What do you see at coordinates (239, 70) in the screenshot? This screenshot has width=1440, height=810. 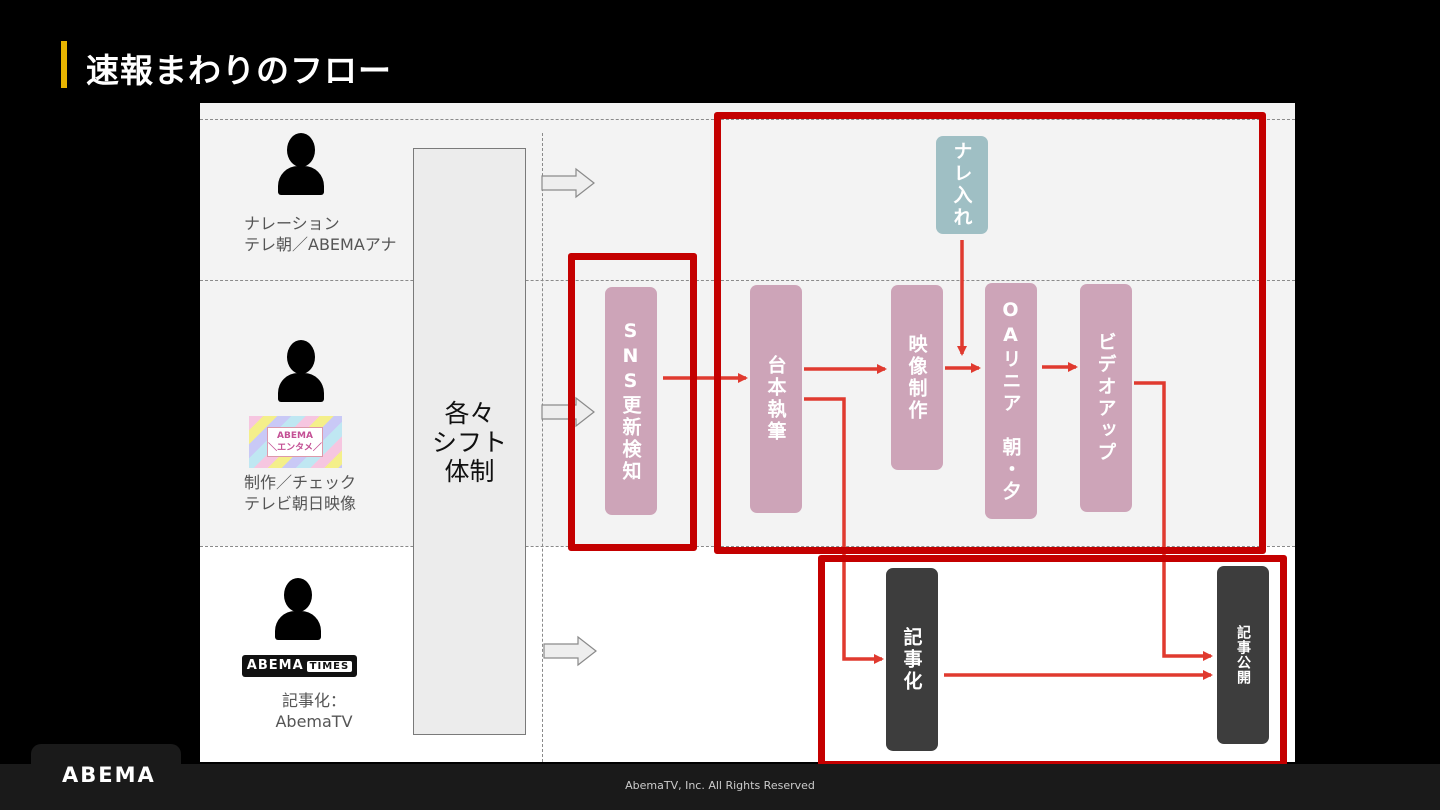 I see `slide-title: 速報まわりのフロー` at bounding box center [239, 70].